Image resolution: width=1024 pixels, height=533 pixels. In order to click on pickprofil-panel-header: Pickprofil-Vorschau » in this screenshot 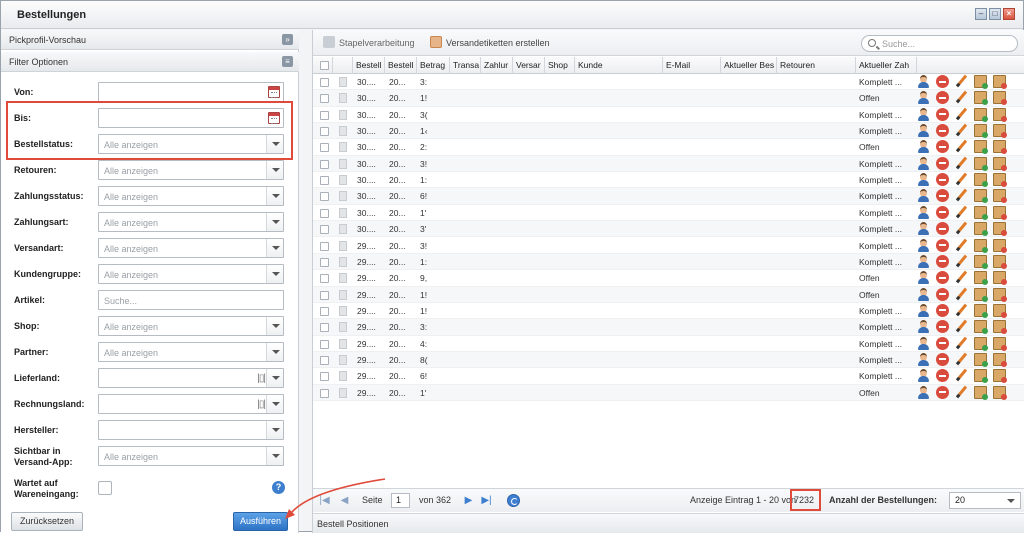, I will do `click(150, 40)`.